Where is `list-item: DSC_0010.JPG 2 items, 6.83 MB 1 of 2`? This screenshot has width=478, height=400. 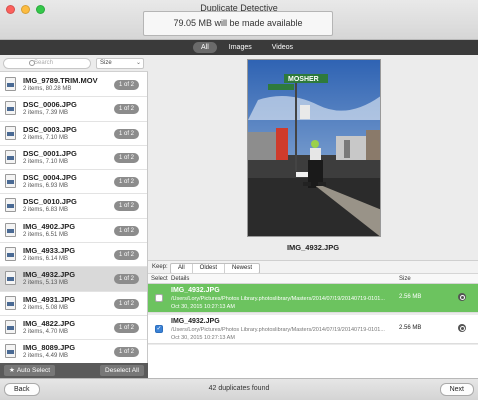 list-item: DSC_0010.JPG 2 items, 6.83 MB 1 of 2 is located at coordinates (73, 206).